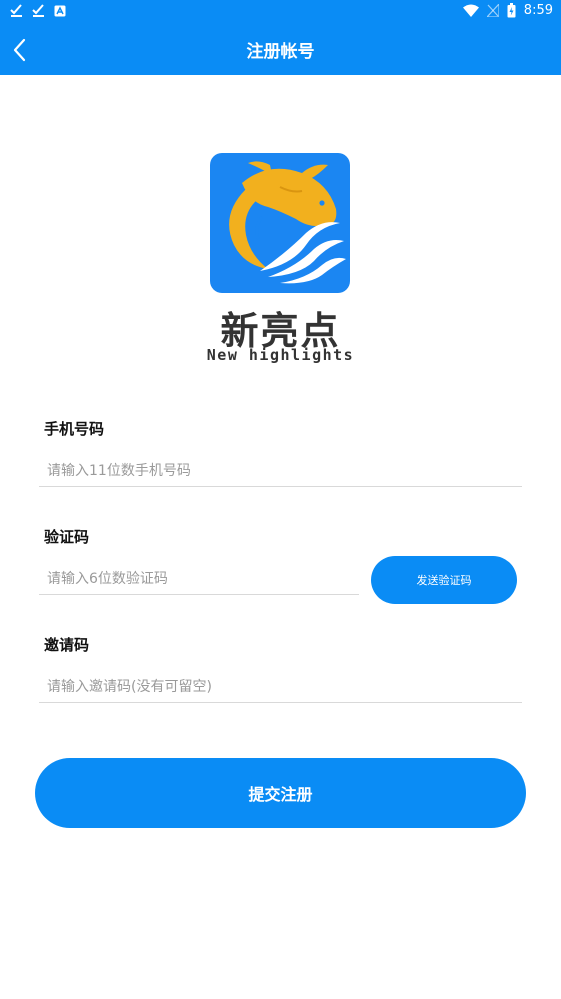 The width and height of the screenshot is (561, 999). I want to click on phone-input, so click(280, 471).